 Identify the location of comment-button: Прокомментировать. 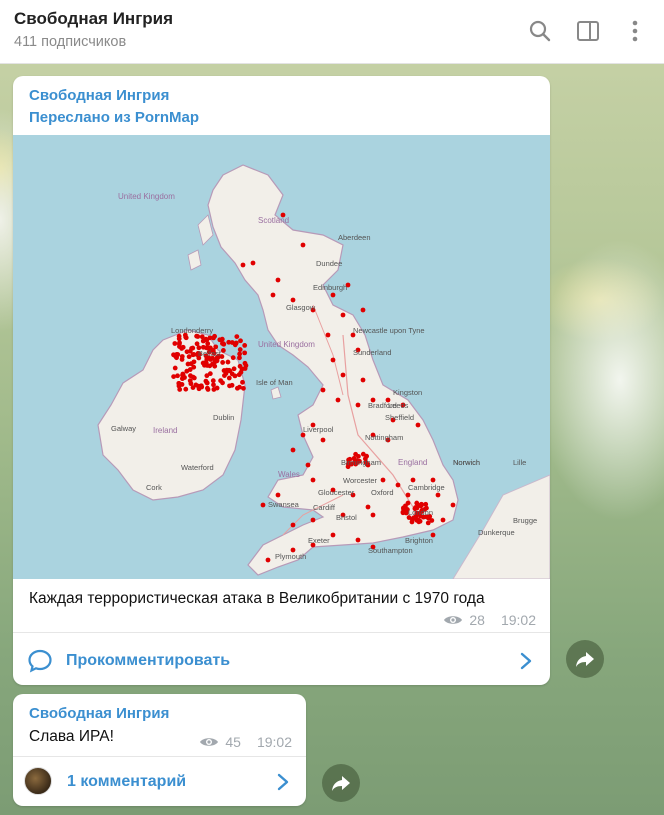
(128, 661).